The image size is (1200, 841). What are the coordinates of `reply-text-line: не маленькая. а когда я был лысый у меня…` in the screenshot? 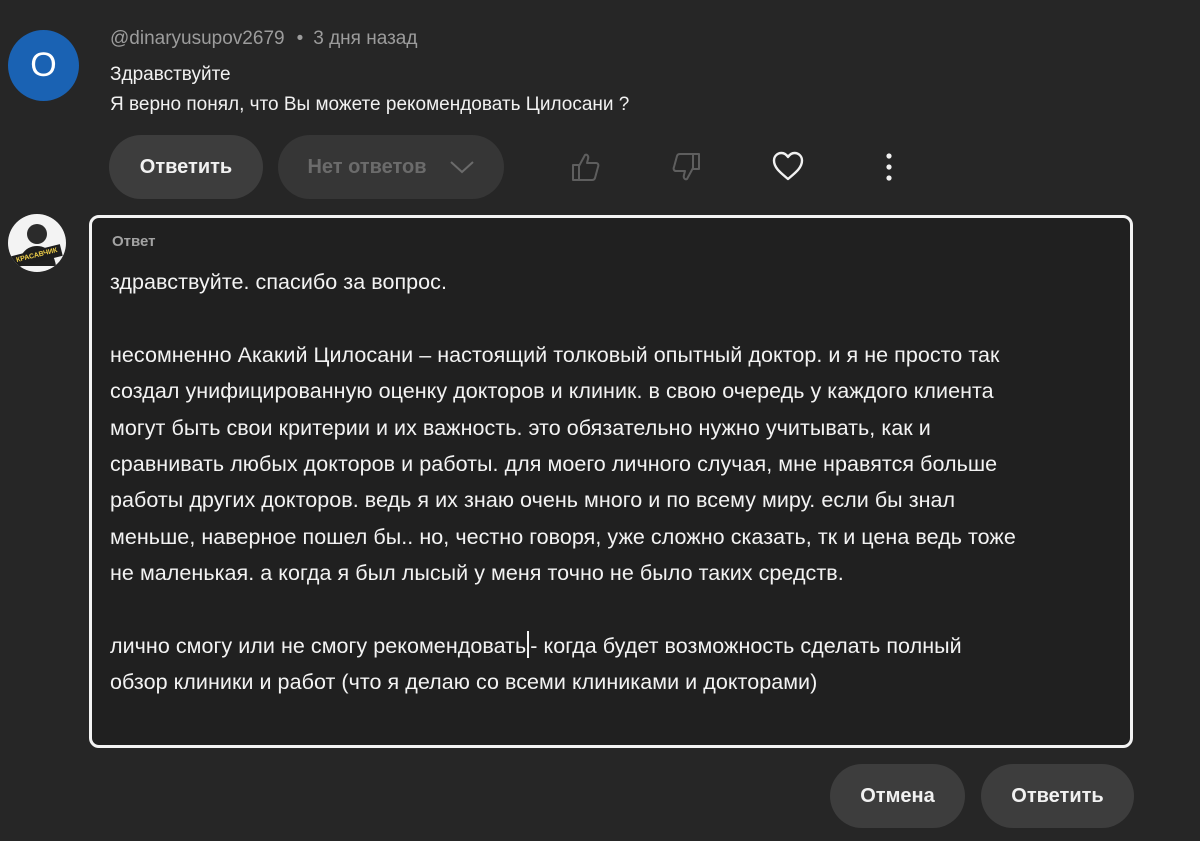 It's located at (477, 573).